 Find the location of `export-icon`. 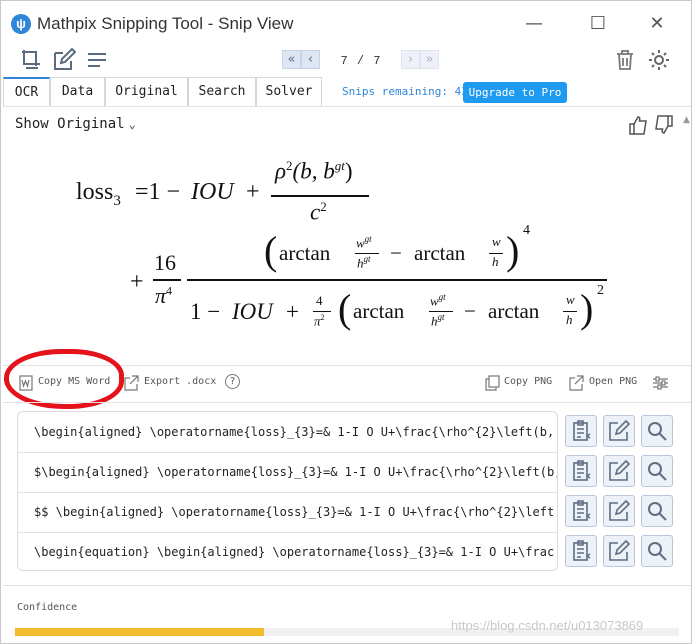

export-icon is located at coordinates (131, 383).